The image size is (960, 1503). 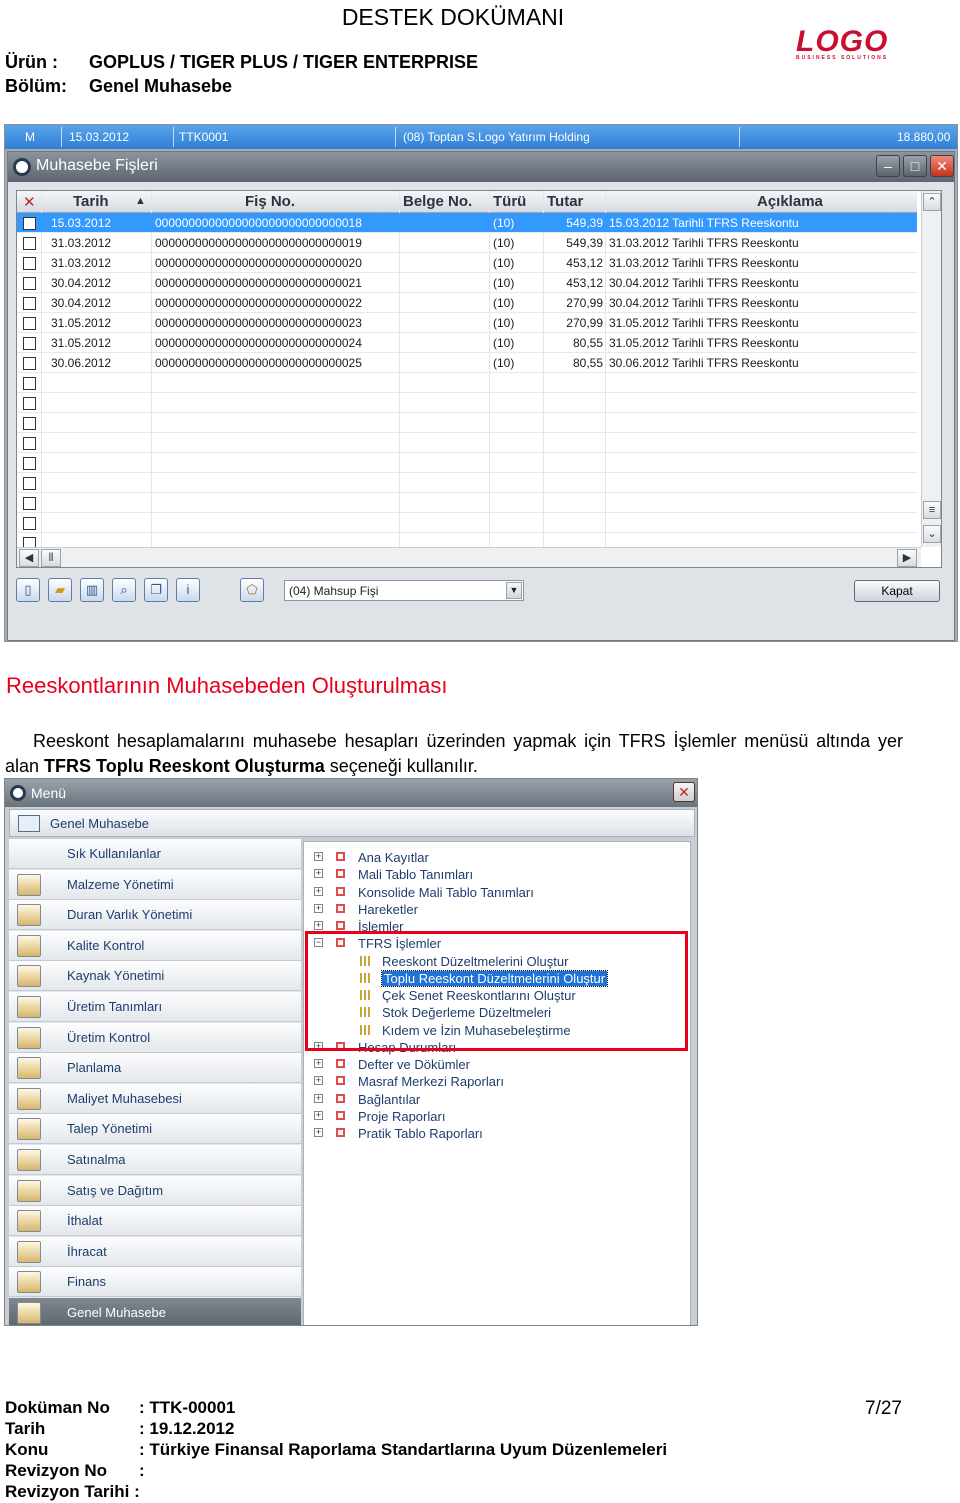 What do you see at coordinates (494, 892) in the screenshot?
I see `tree-item: + Konsolide Mali Tablo Tanımları` at bounding box center [494, 892].